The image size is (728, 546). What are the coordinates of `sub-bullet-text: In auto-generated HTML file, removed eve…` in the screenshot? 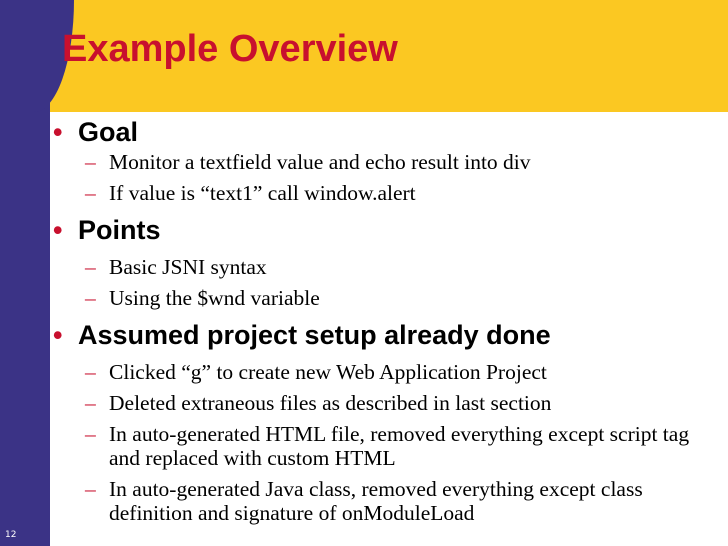 It's located at (399, 446).